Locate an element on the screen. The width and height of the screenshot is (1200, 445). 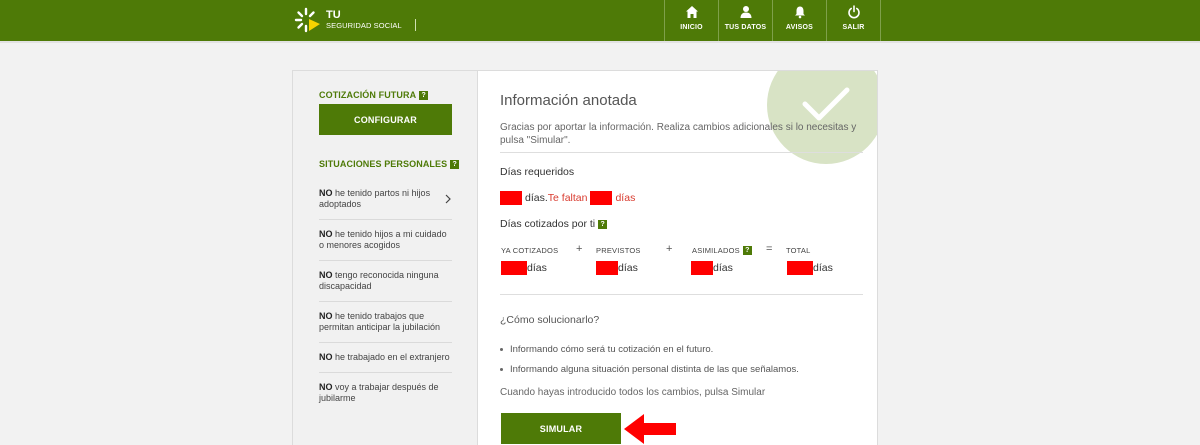
previstos-value: días is located at coordinates (617, 268).